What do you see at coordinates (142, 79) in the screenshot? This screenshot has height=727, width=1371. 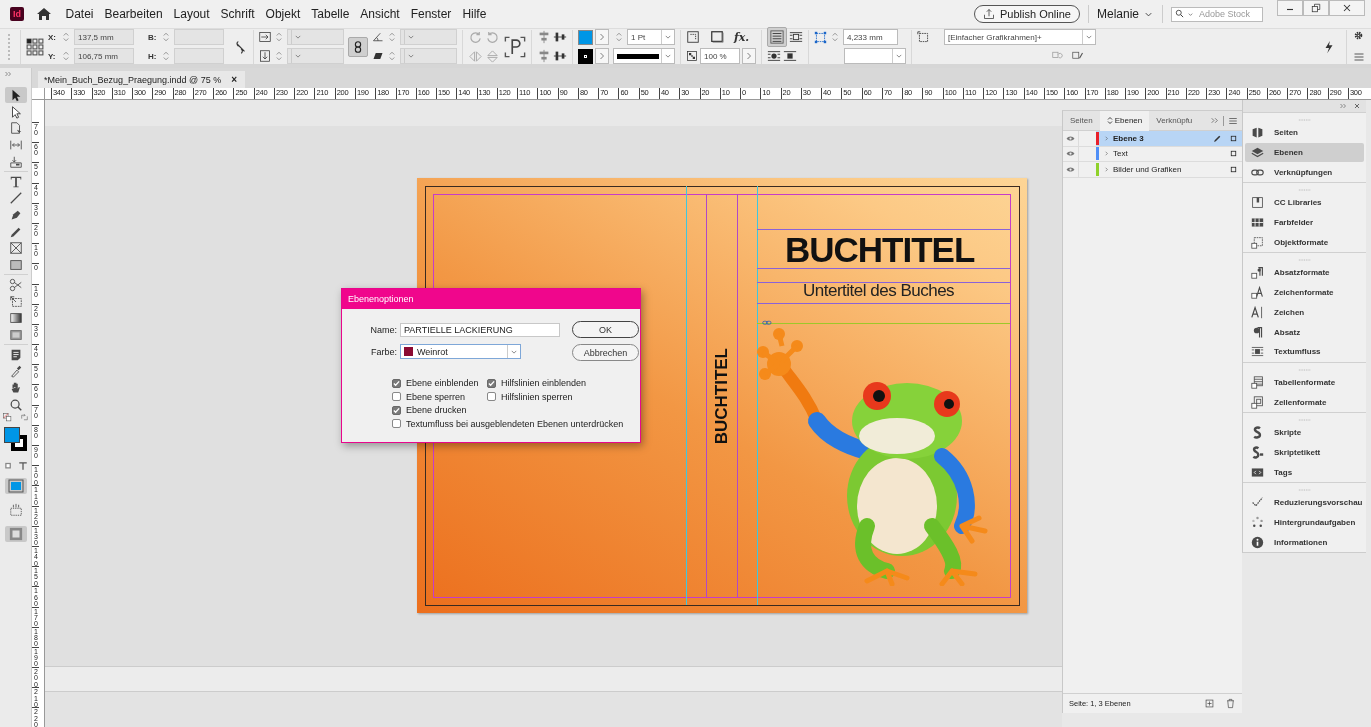 I see `document-tab: *Mein_Buch_Bezug_Praegung.indd @ 75 % ×` at bounding box center [142, 79].